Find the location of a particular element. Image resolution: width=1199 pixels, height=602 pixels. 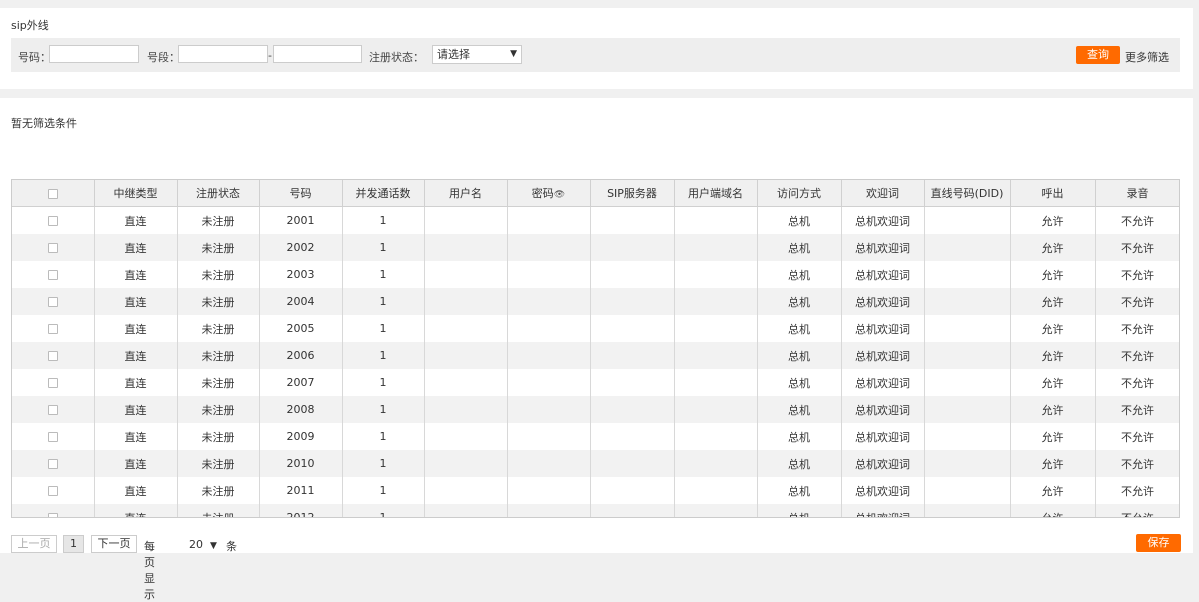

select-all-checkbox is located at coordinates (52, 193).